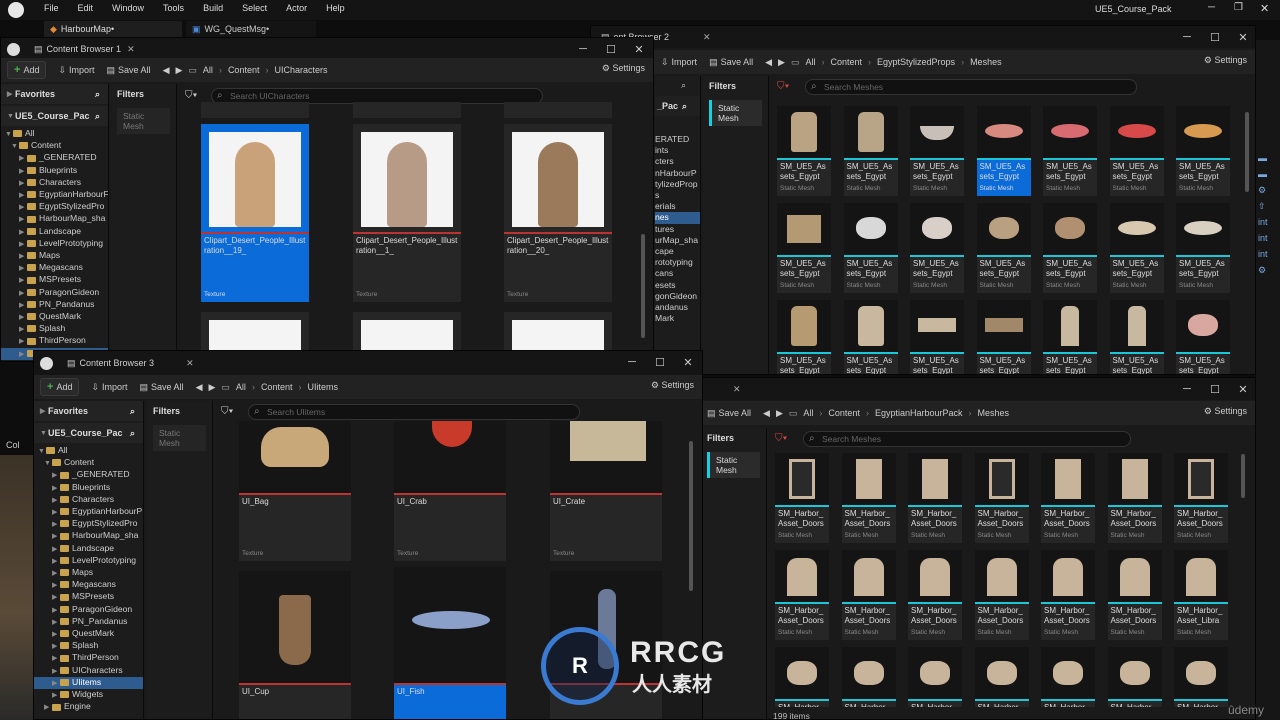 This screenshot has height=720, width=1280. Describe the element at coordinates (60, 387) in the screenshot. I see `cb3-add-button: + Add` at that location.